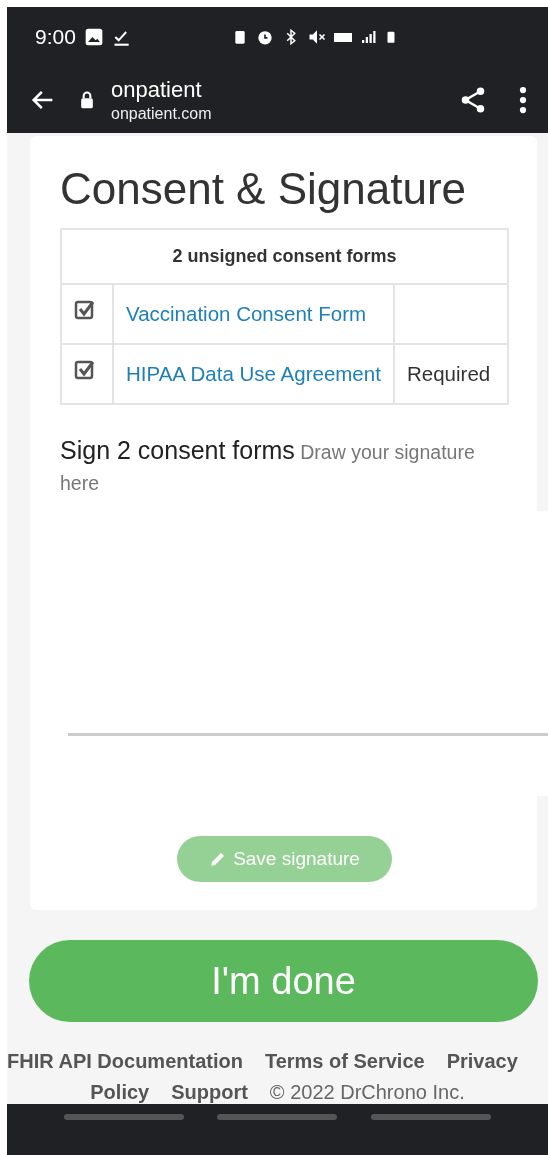 The image size is (548, 1155). What do you see at coordinates (209, 1093) in the screenshot?
I see `footer-link: Support` at bounding box center [209, 1093].